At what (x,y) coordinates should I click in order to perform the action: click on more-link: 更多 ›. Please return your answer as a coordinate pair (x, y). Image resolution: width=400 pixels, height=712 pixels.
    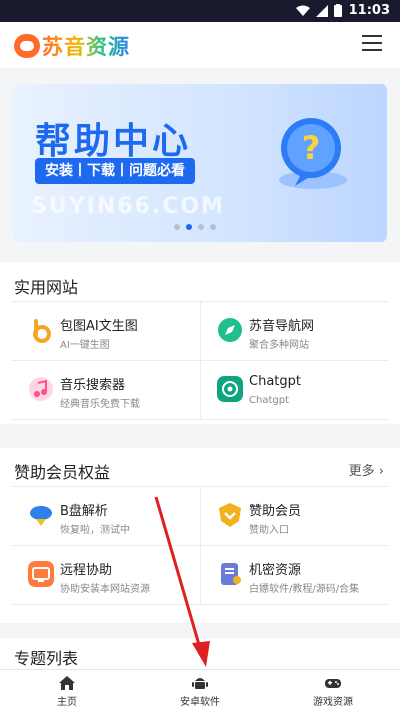
    Looking at the image, I should click on (366, 469).